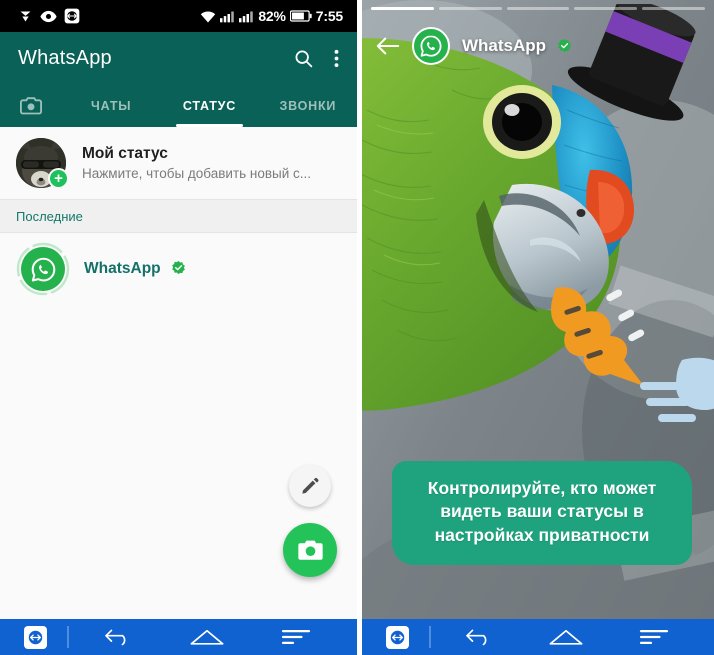 This screenshot has height=655, width=714. Describe the element at coordinates (25, 16) in the screenshot. I see `download-arrow-icon` at that location.